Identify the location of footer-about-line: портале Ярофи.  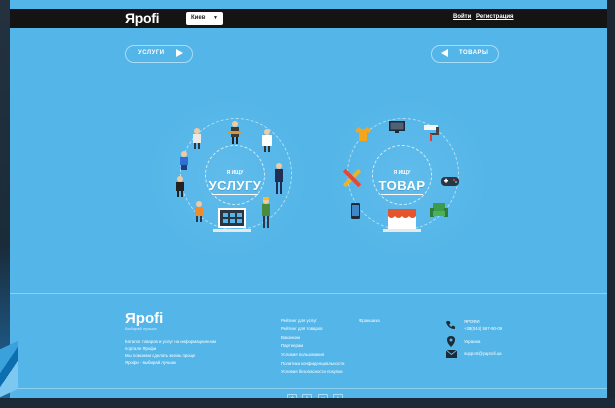
(141, 348).